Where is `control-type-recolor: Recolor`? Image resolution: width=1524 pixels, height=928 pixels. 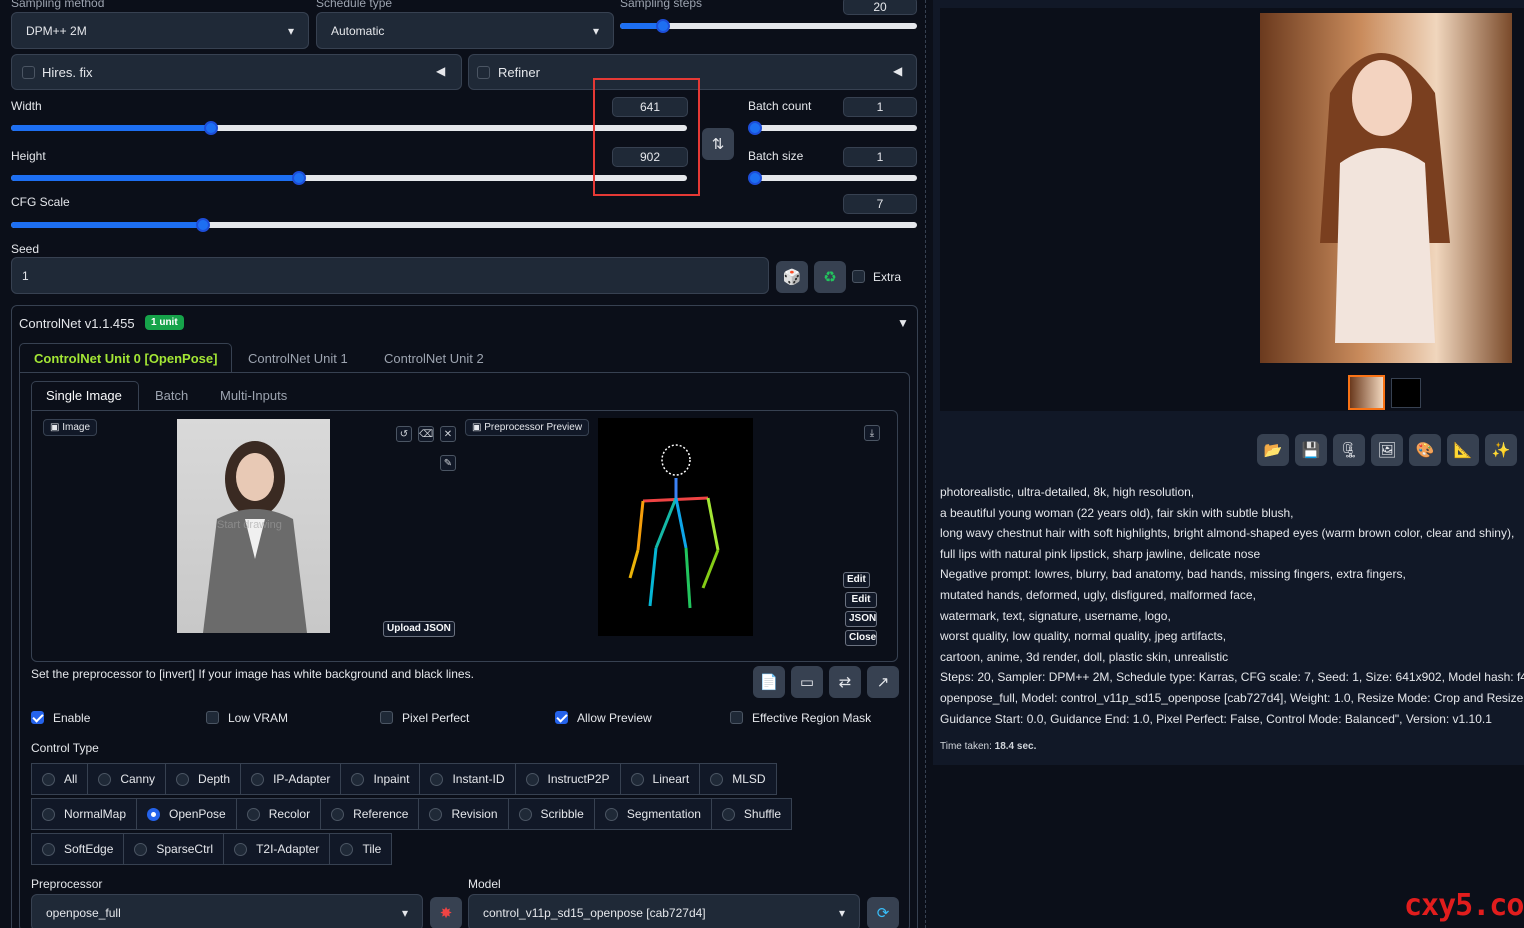
control-type-recolor: Recolor is located at coordinates (278, 814).